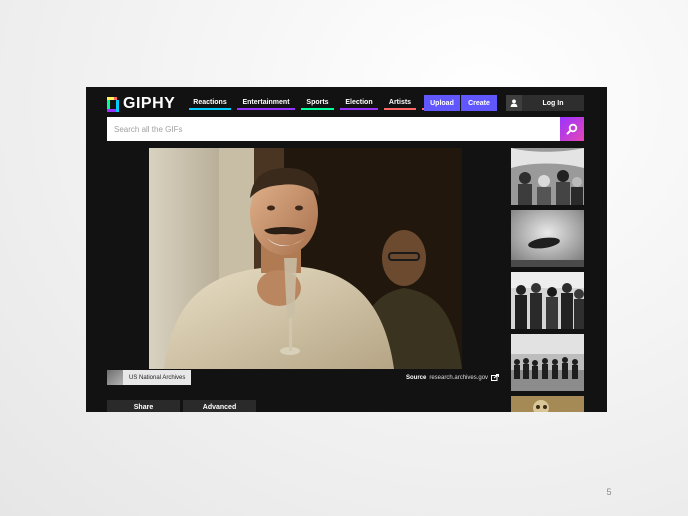  I want to click on search-bar, so click(345, 129).